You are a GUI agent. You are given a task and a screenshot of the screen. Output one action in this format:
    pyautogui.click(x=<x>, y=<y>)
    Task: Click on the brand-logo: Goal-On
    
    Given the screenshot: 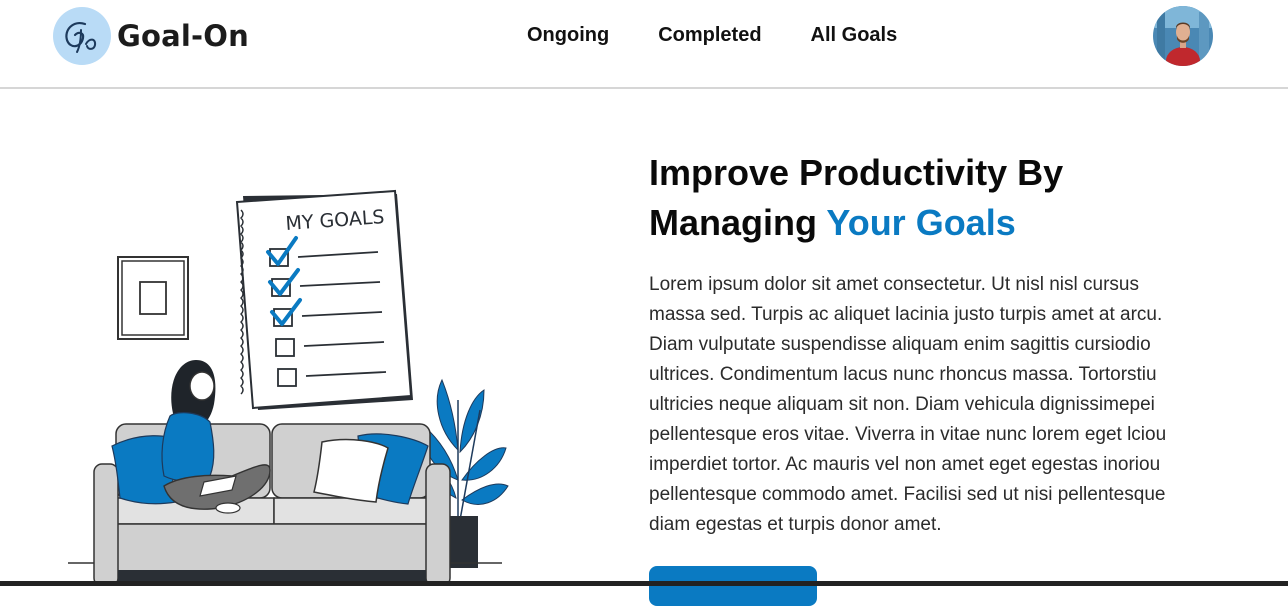 What is the action you would take?
    pyautogui.click(x=151, y=36)
    